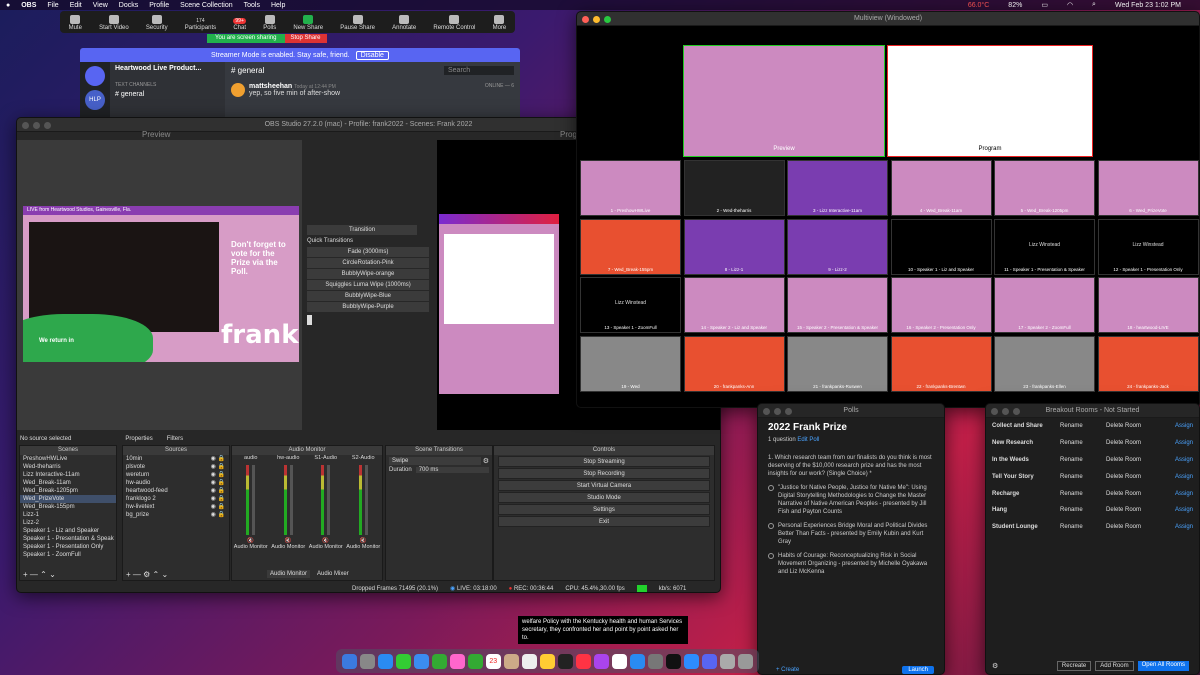  What do you see at coordinates (604, 509) in the screenshot?
I see `settings-button: Settings` at bounding box center [604, 509].